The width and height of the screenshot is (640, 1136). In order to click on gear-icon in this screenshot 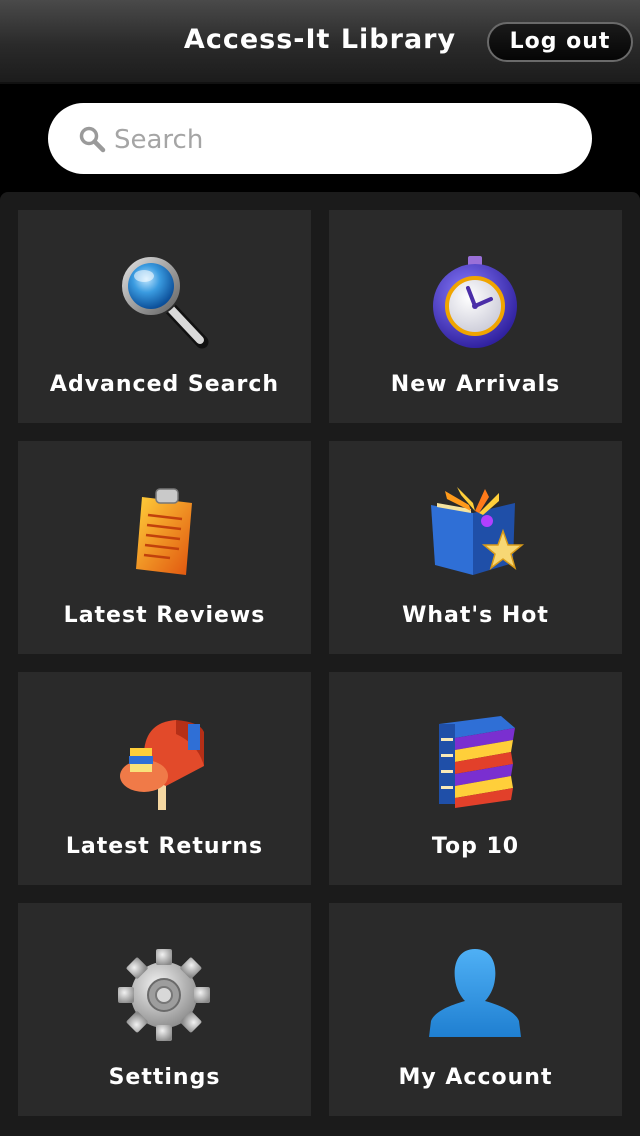, I will do `click(164, 995)`.